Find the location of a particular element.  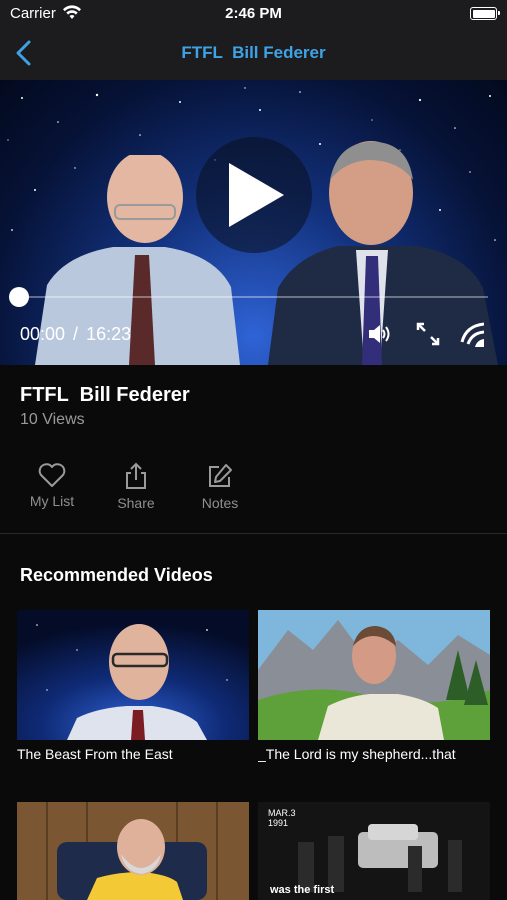

thumbnail-image: MAR.3 1991 was the first is located at coordinates (374, 851).